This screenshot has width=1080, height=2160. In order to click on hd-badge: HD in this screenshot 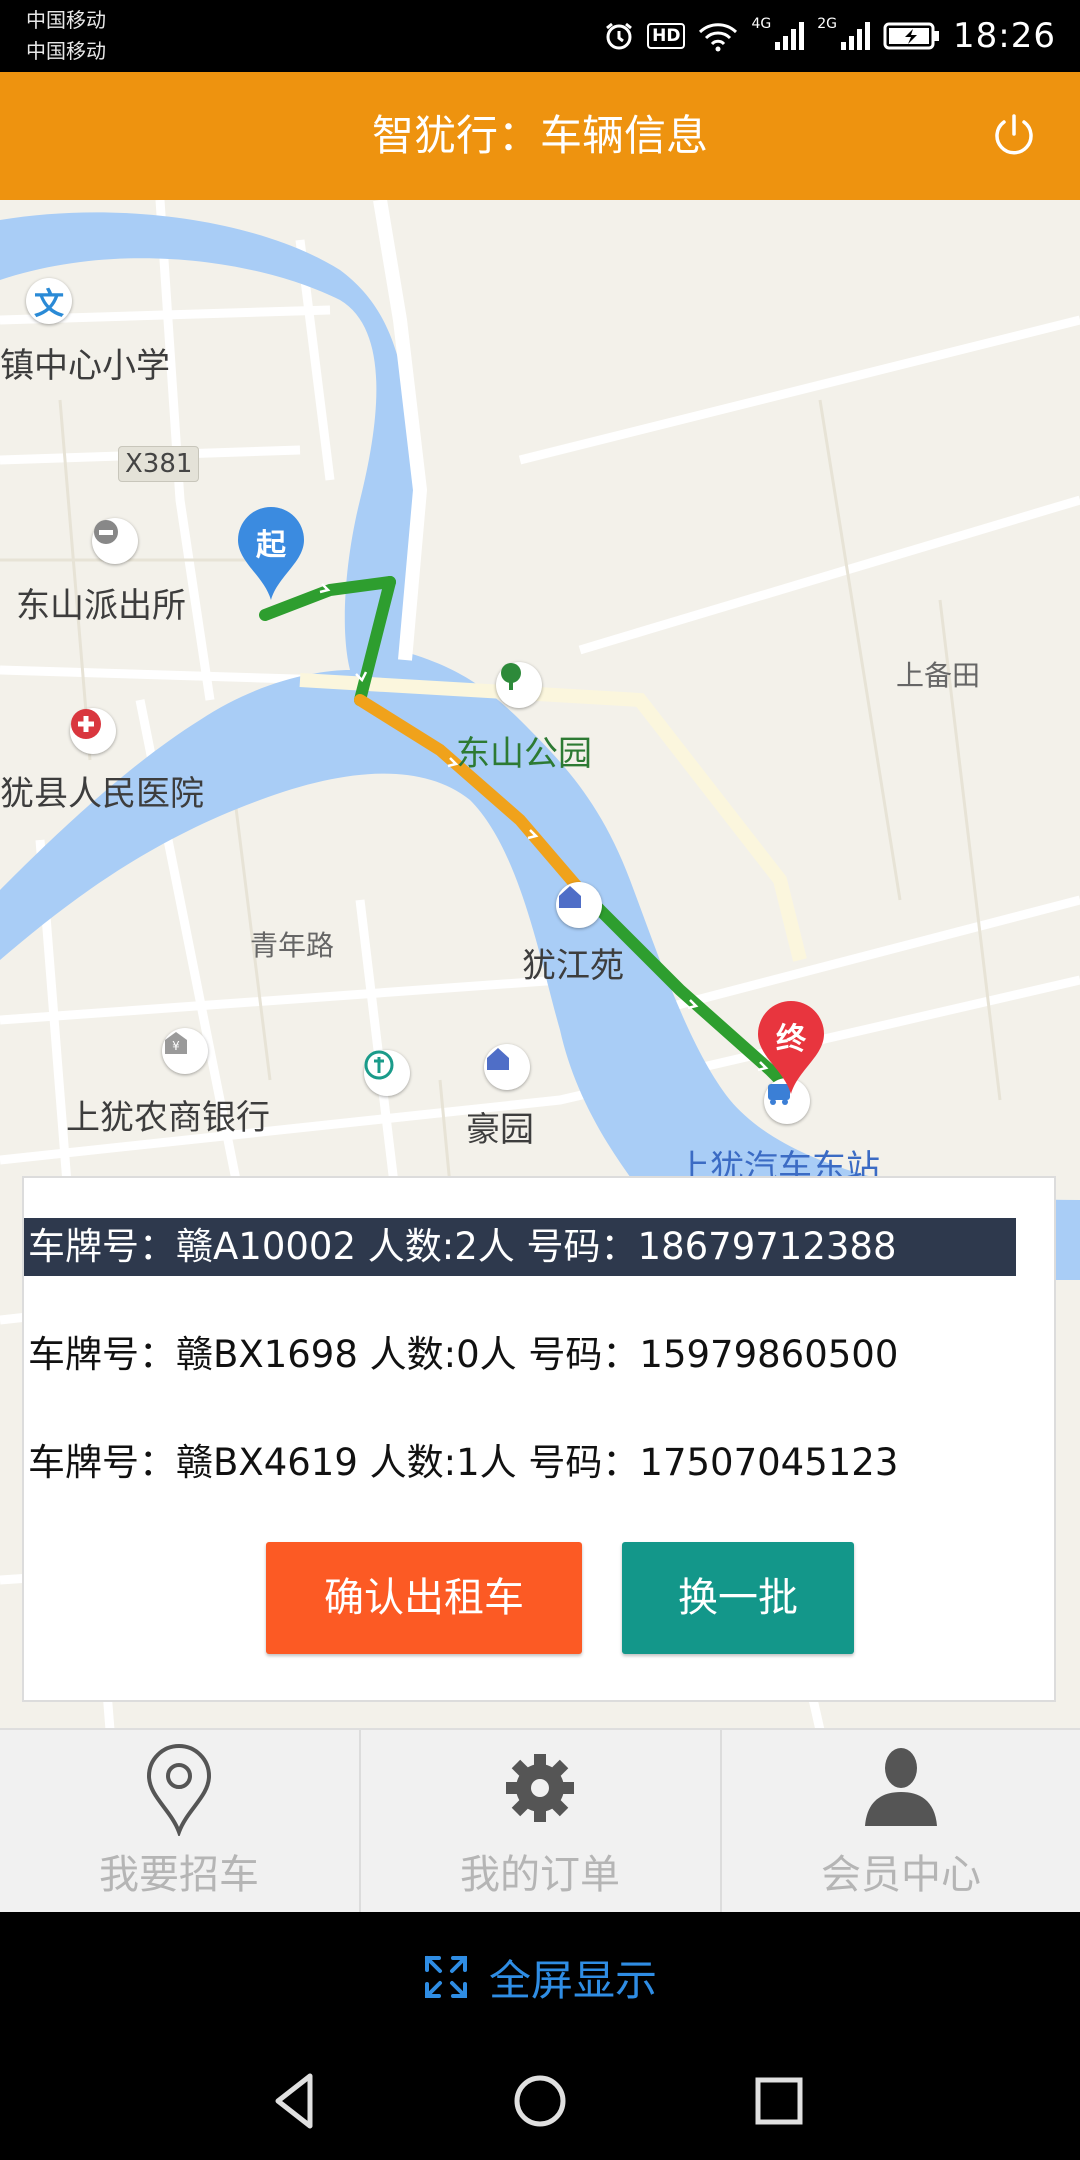, I will do `click(666, 36)`.